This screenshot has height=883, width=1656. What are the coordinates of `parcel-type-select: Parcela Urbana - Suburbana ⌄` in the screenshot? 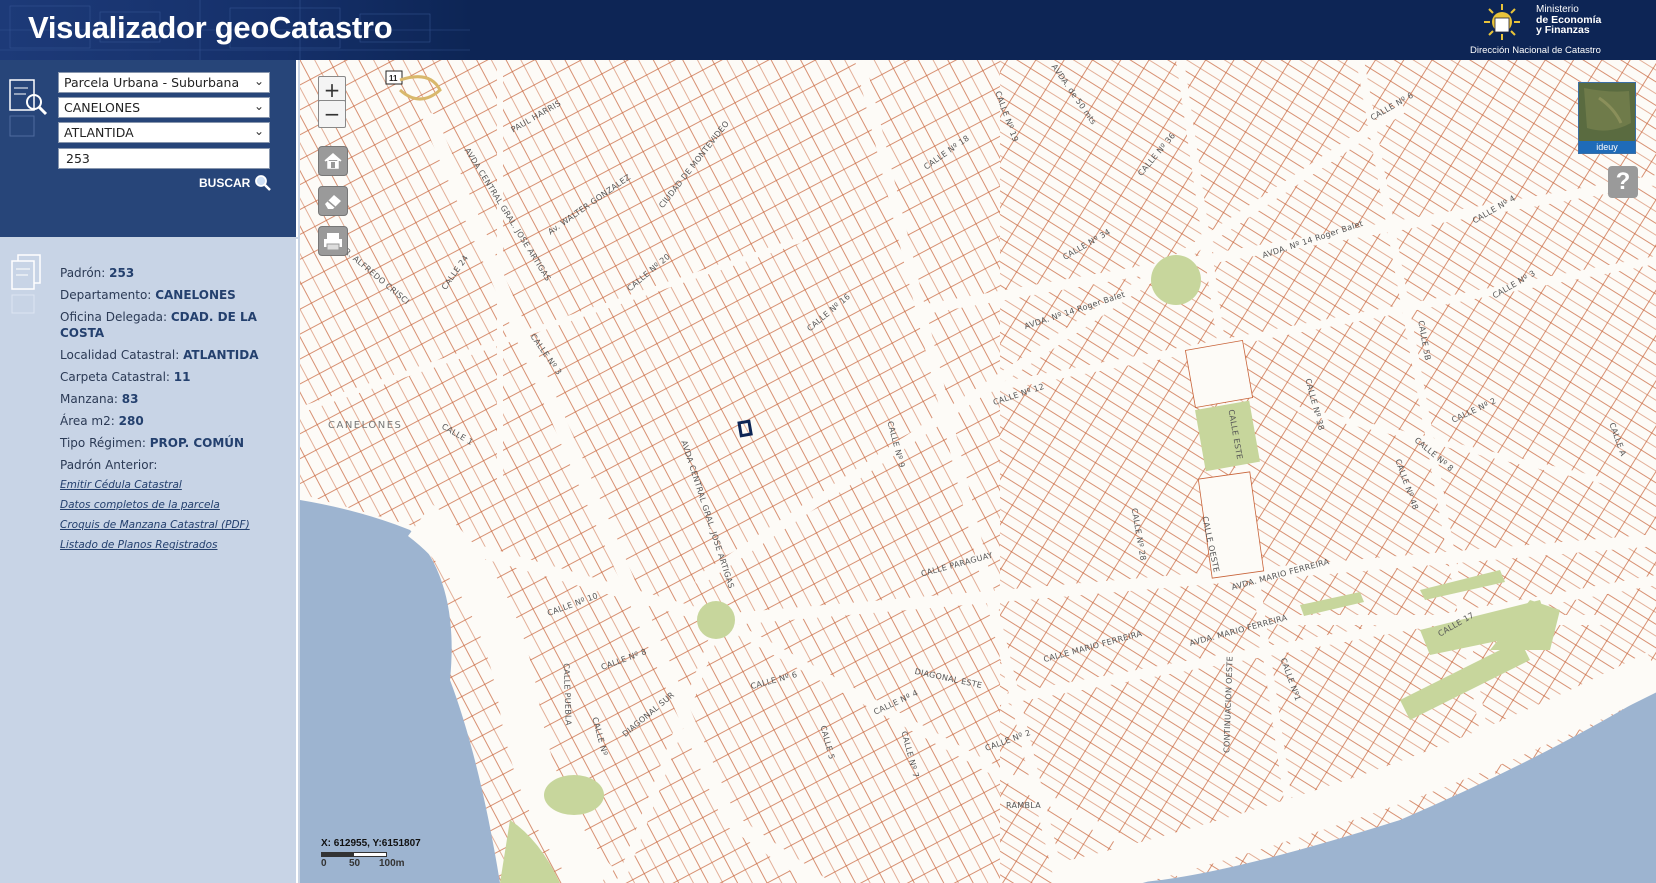 It's located at (164, 82).